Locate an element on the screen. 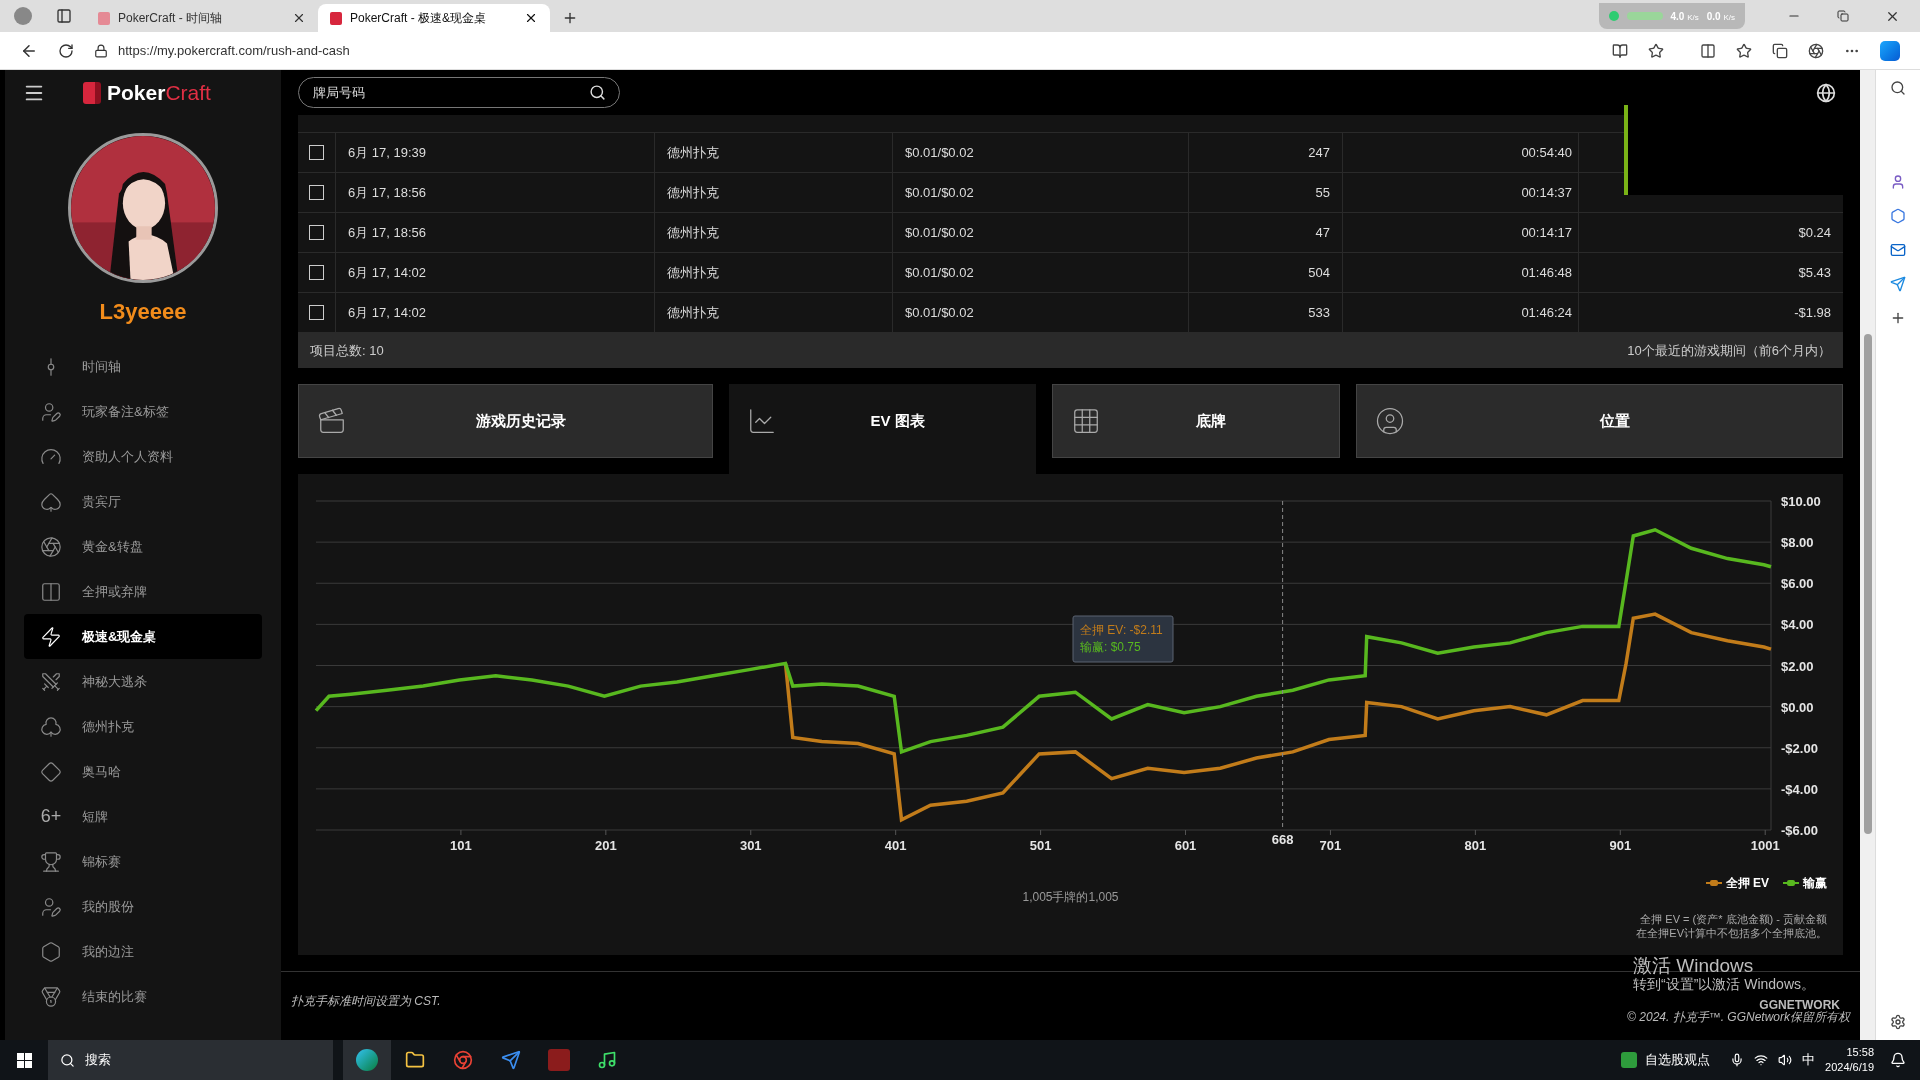 This screenshot has height=1080, width=1920. axis-label: 501 is located at coordinates (1040, 845).